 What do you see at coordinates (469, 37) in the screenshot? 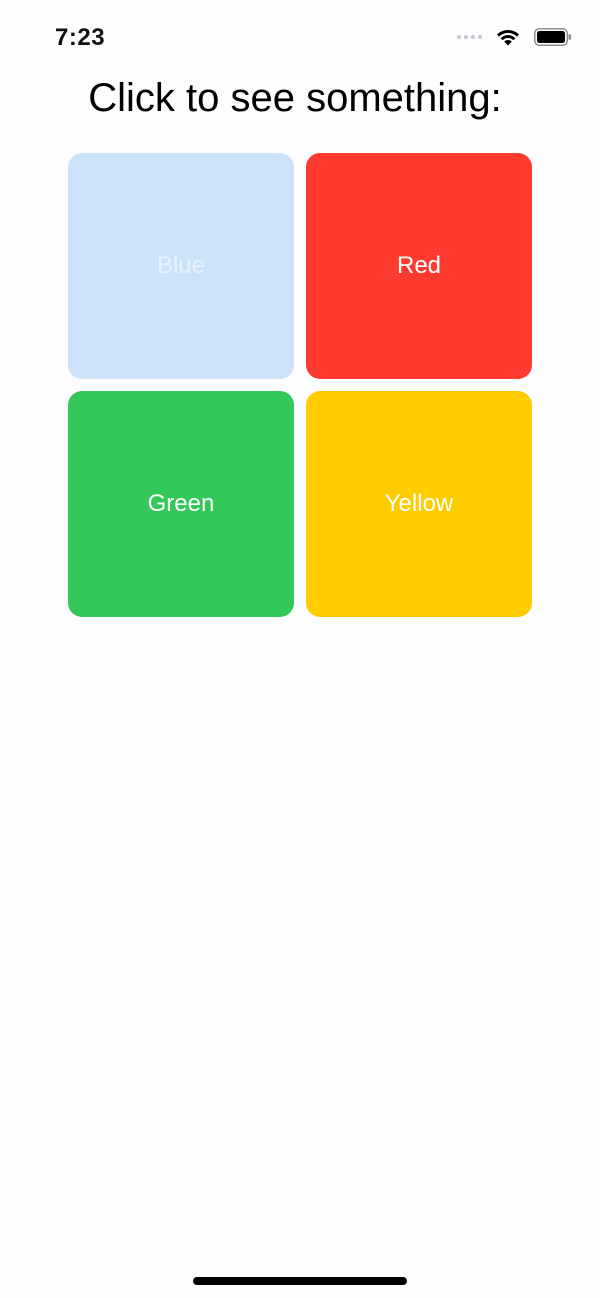
I see `cellular-signal-icon` at bounding box center [469, 37].